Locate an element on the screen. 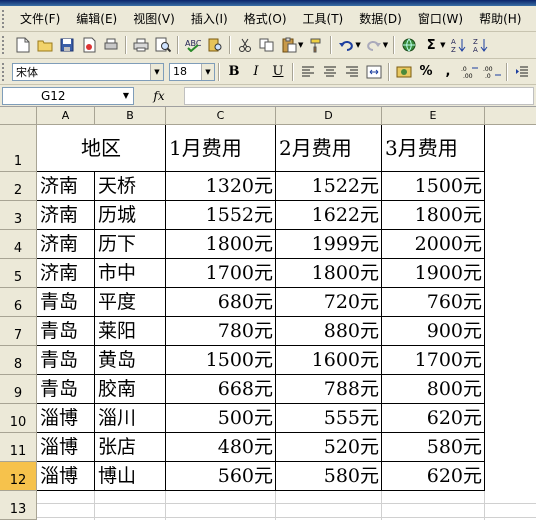 The height and width of the screenshot is (520, 536). menu-insert: 插入(I) is located at coordinates (209, 19).